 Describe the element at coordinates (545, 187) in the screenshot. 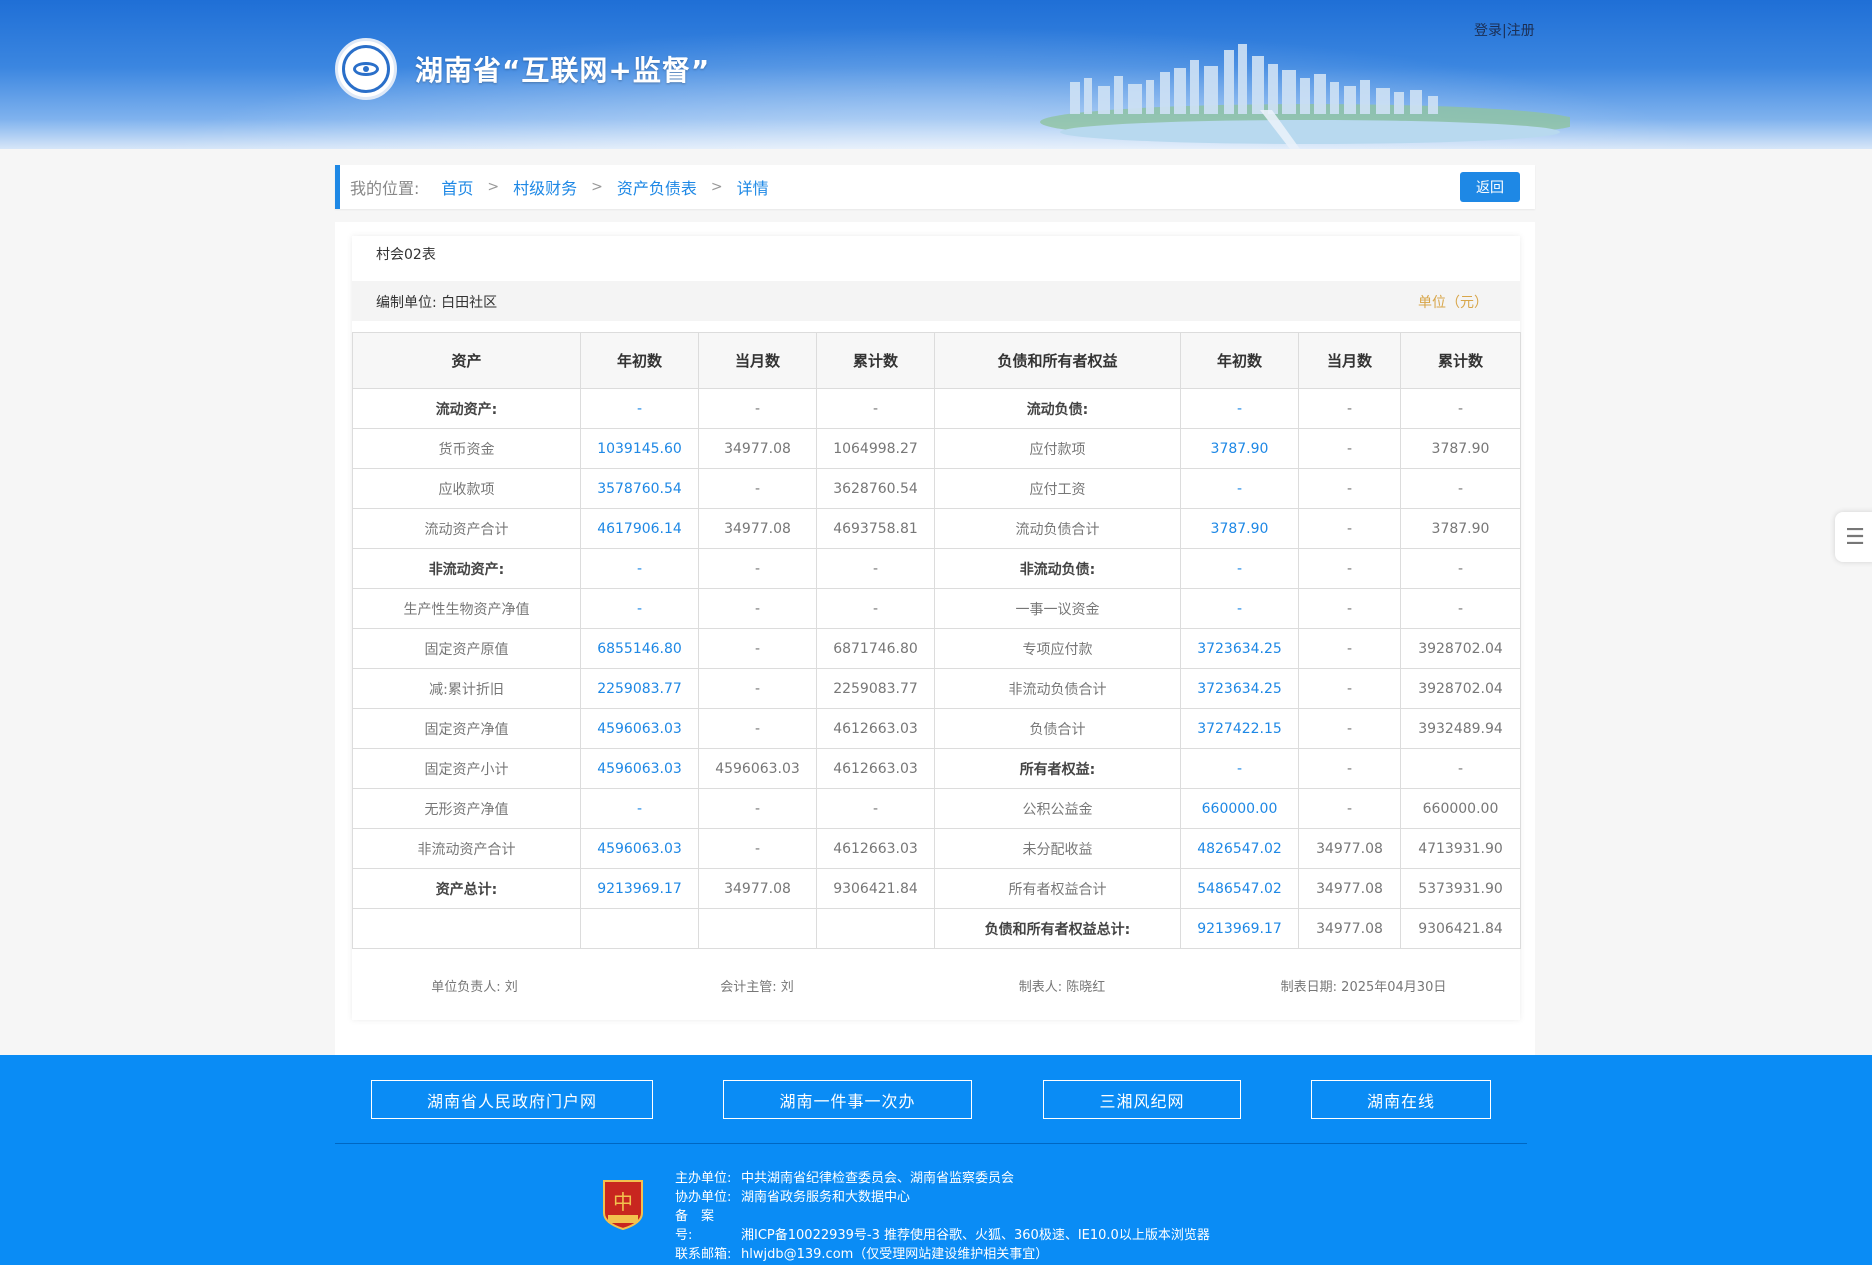

I see `breadcrumb-village-finance: 村级财务` at that location.